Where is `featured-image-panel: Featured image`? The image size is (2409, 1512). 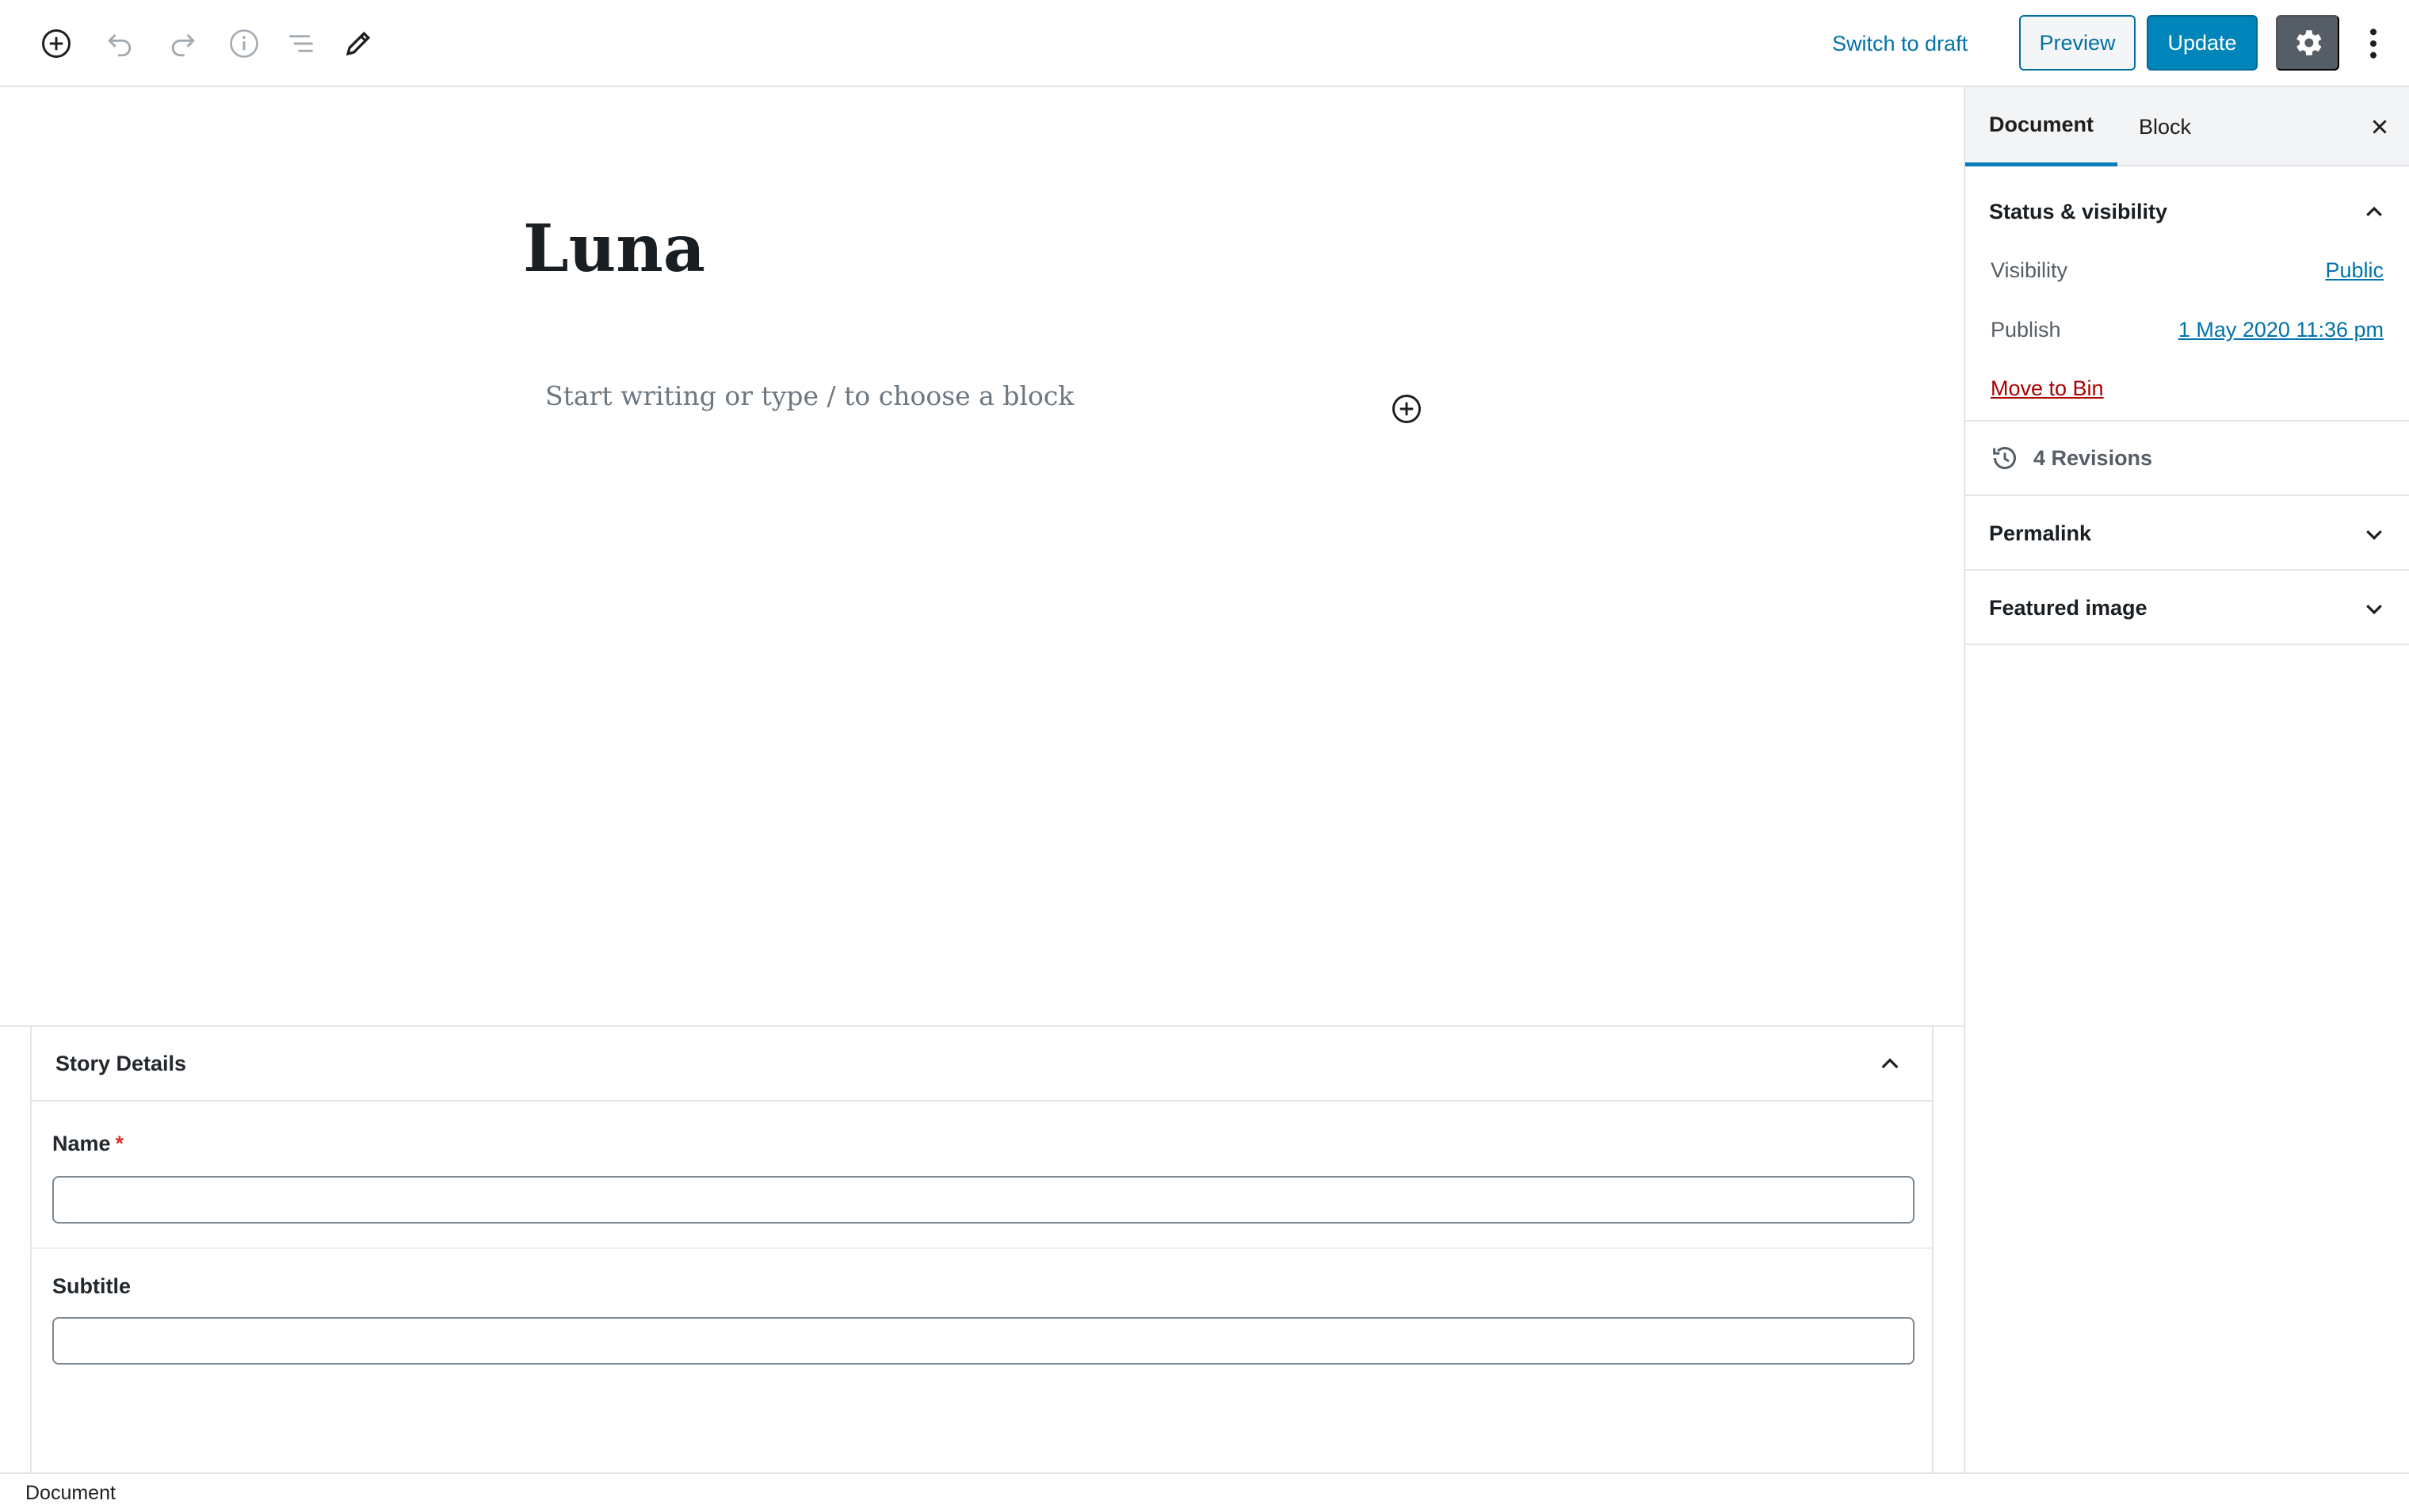
featured-image-panel: Featured image is located at coordinates (2187, 608).